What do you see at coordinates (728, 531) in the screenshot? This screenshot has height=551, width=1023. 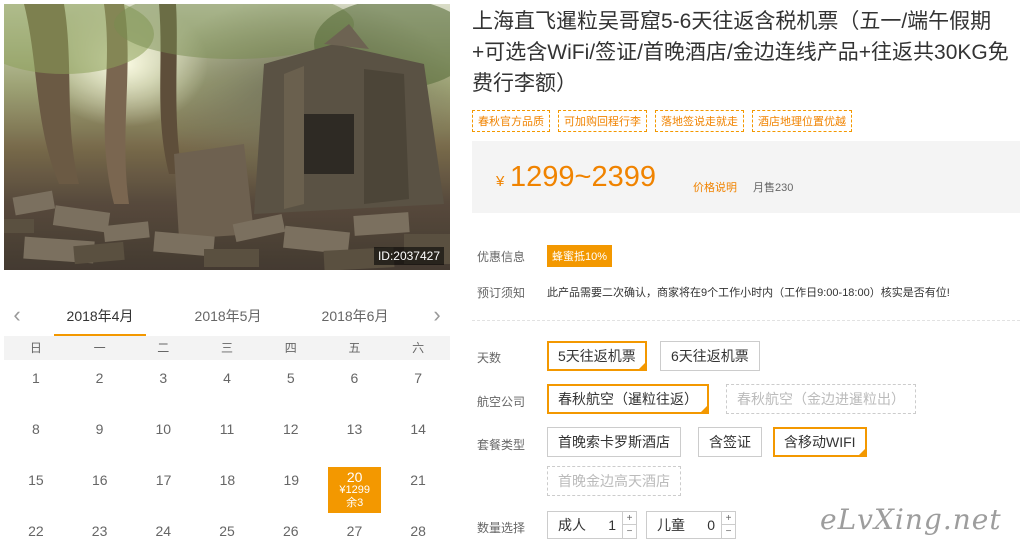 I see `child-decrement-button: −` at bounding box center [728, 531].